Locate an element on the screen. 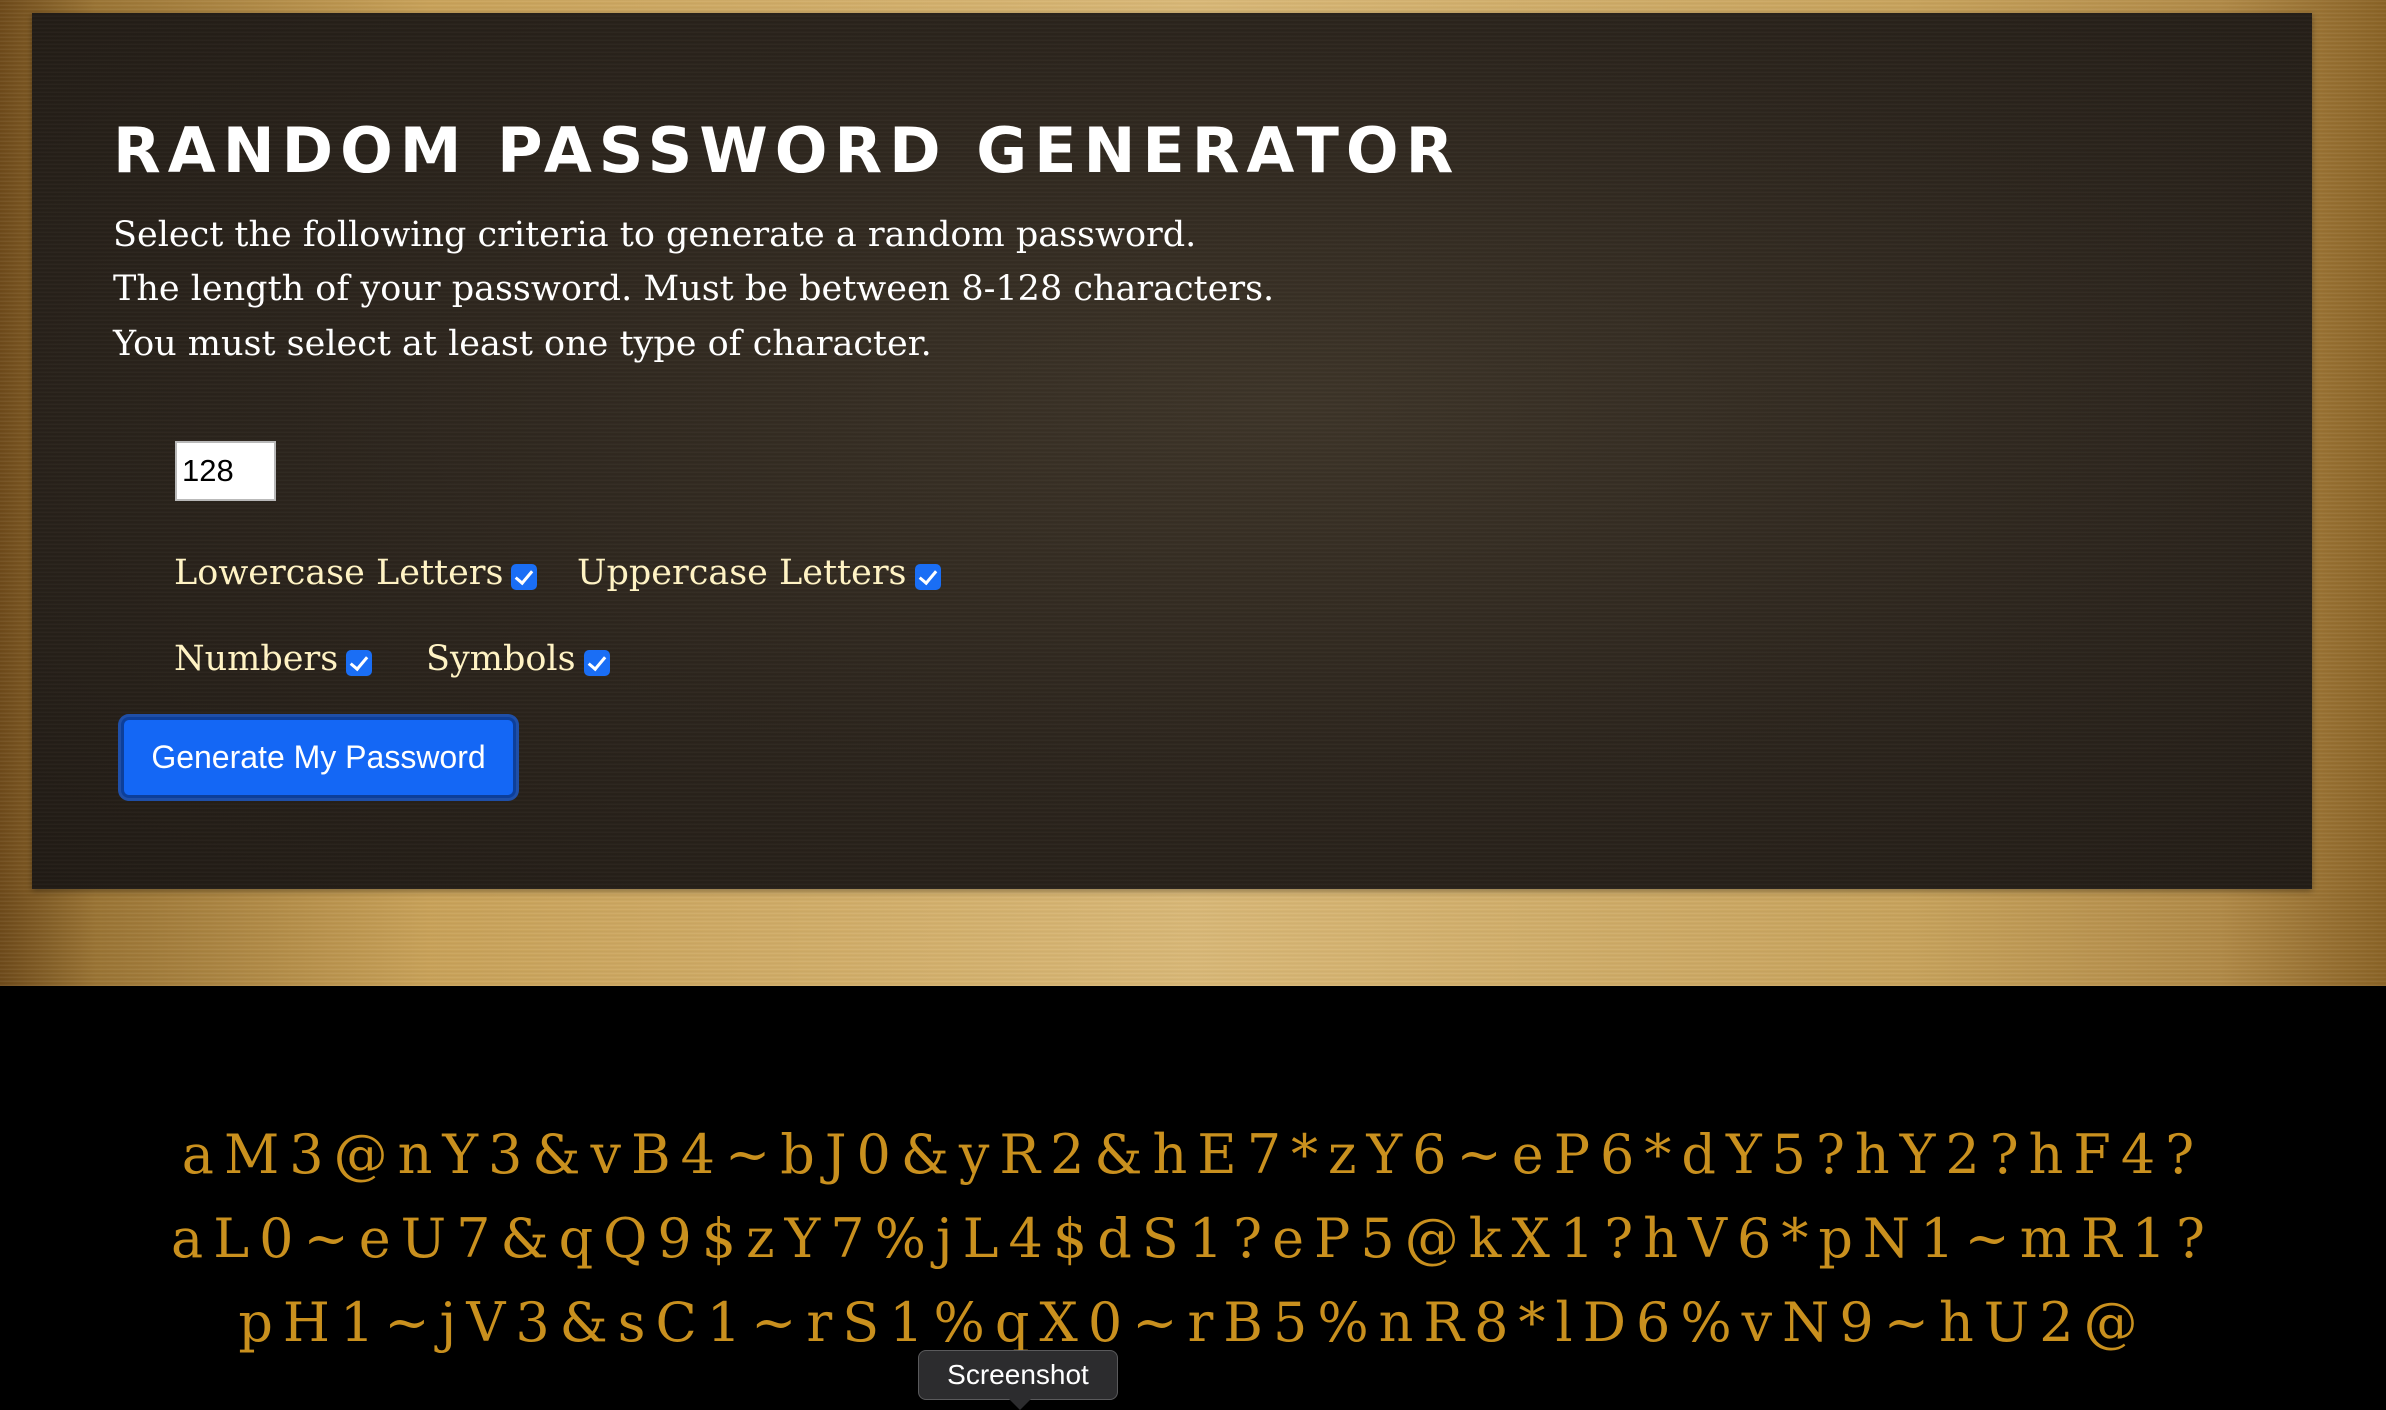 Image resolution: width=2386 pixels, height=1410 pixels. password-length-input is located at coordinates (225, 471).